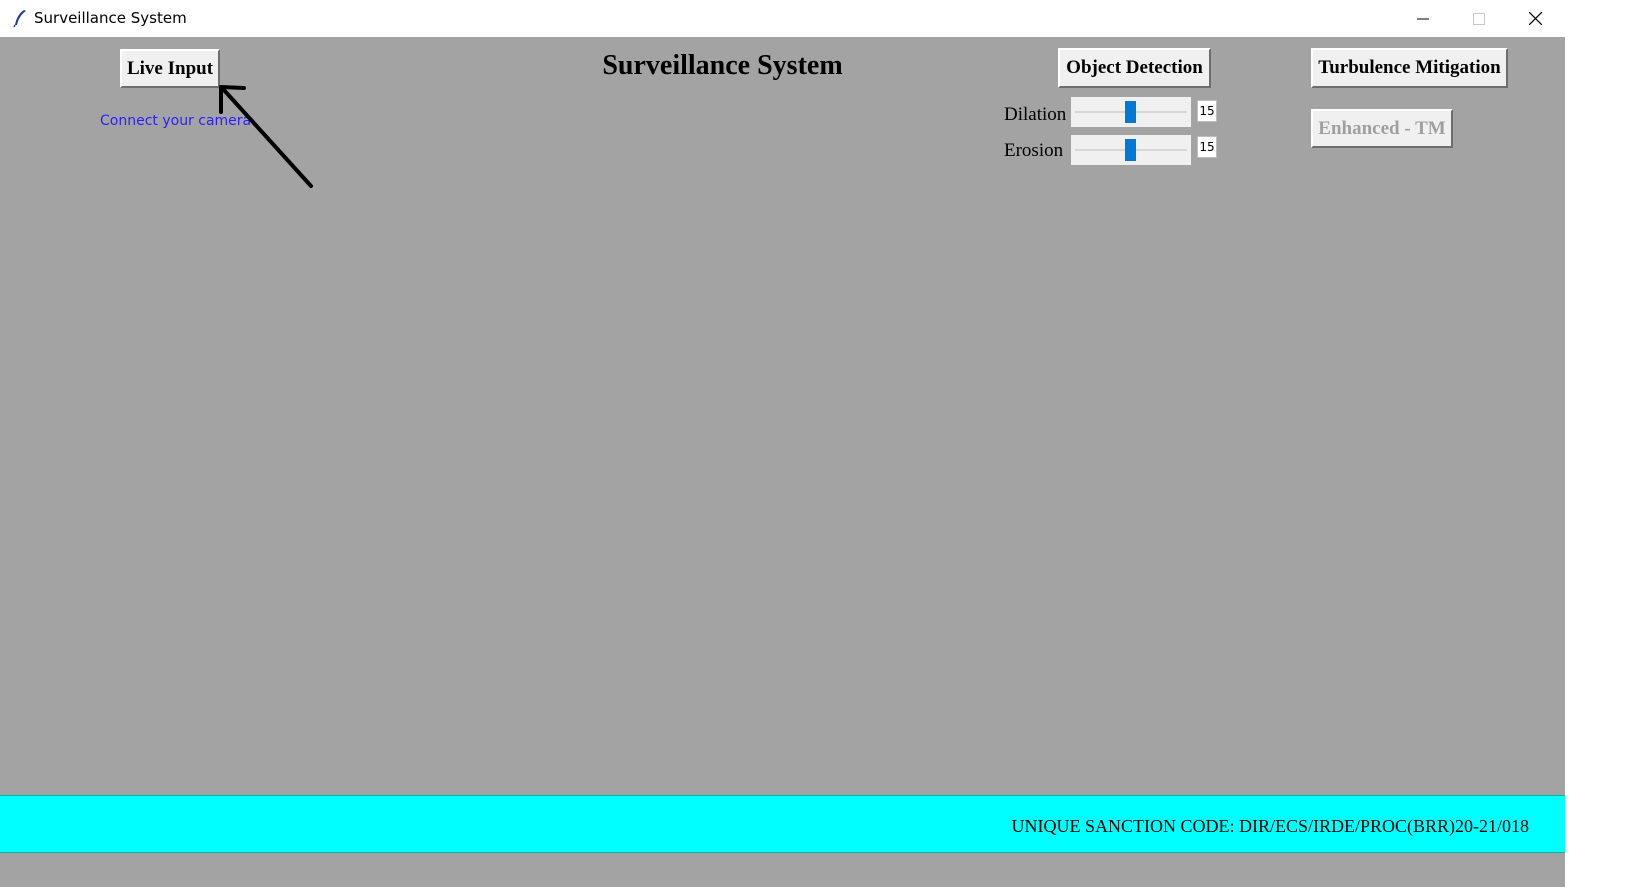  I want to click on maximize-button, so click(1479, 18).